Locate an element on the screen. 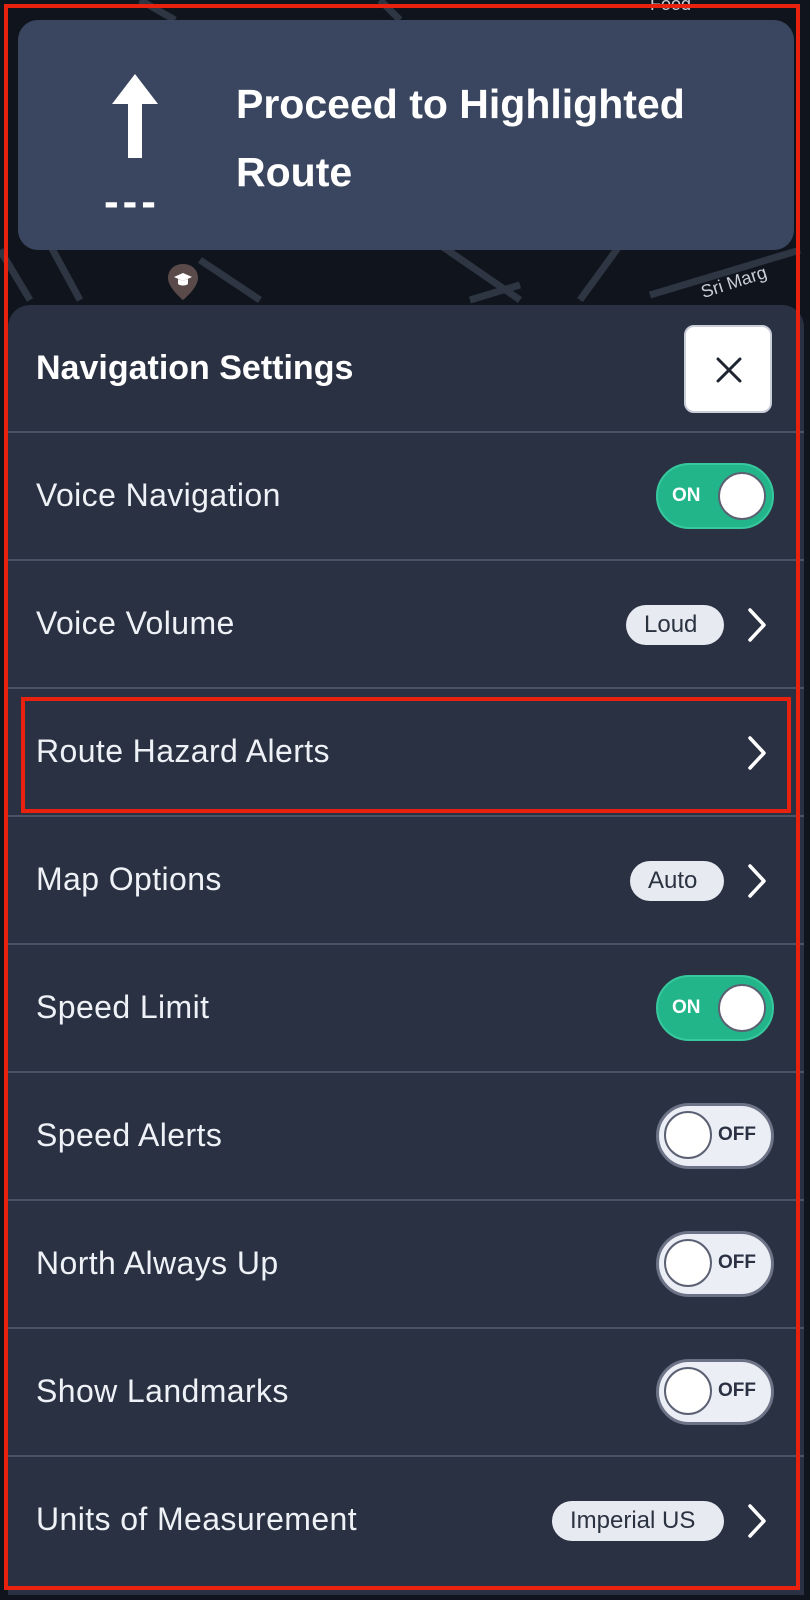 Image resolution: width=810 pixels, height=1600 pixels. setting-label: Units of Measurement is located at coordinates (197, 1519).